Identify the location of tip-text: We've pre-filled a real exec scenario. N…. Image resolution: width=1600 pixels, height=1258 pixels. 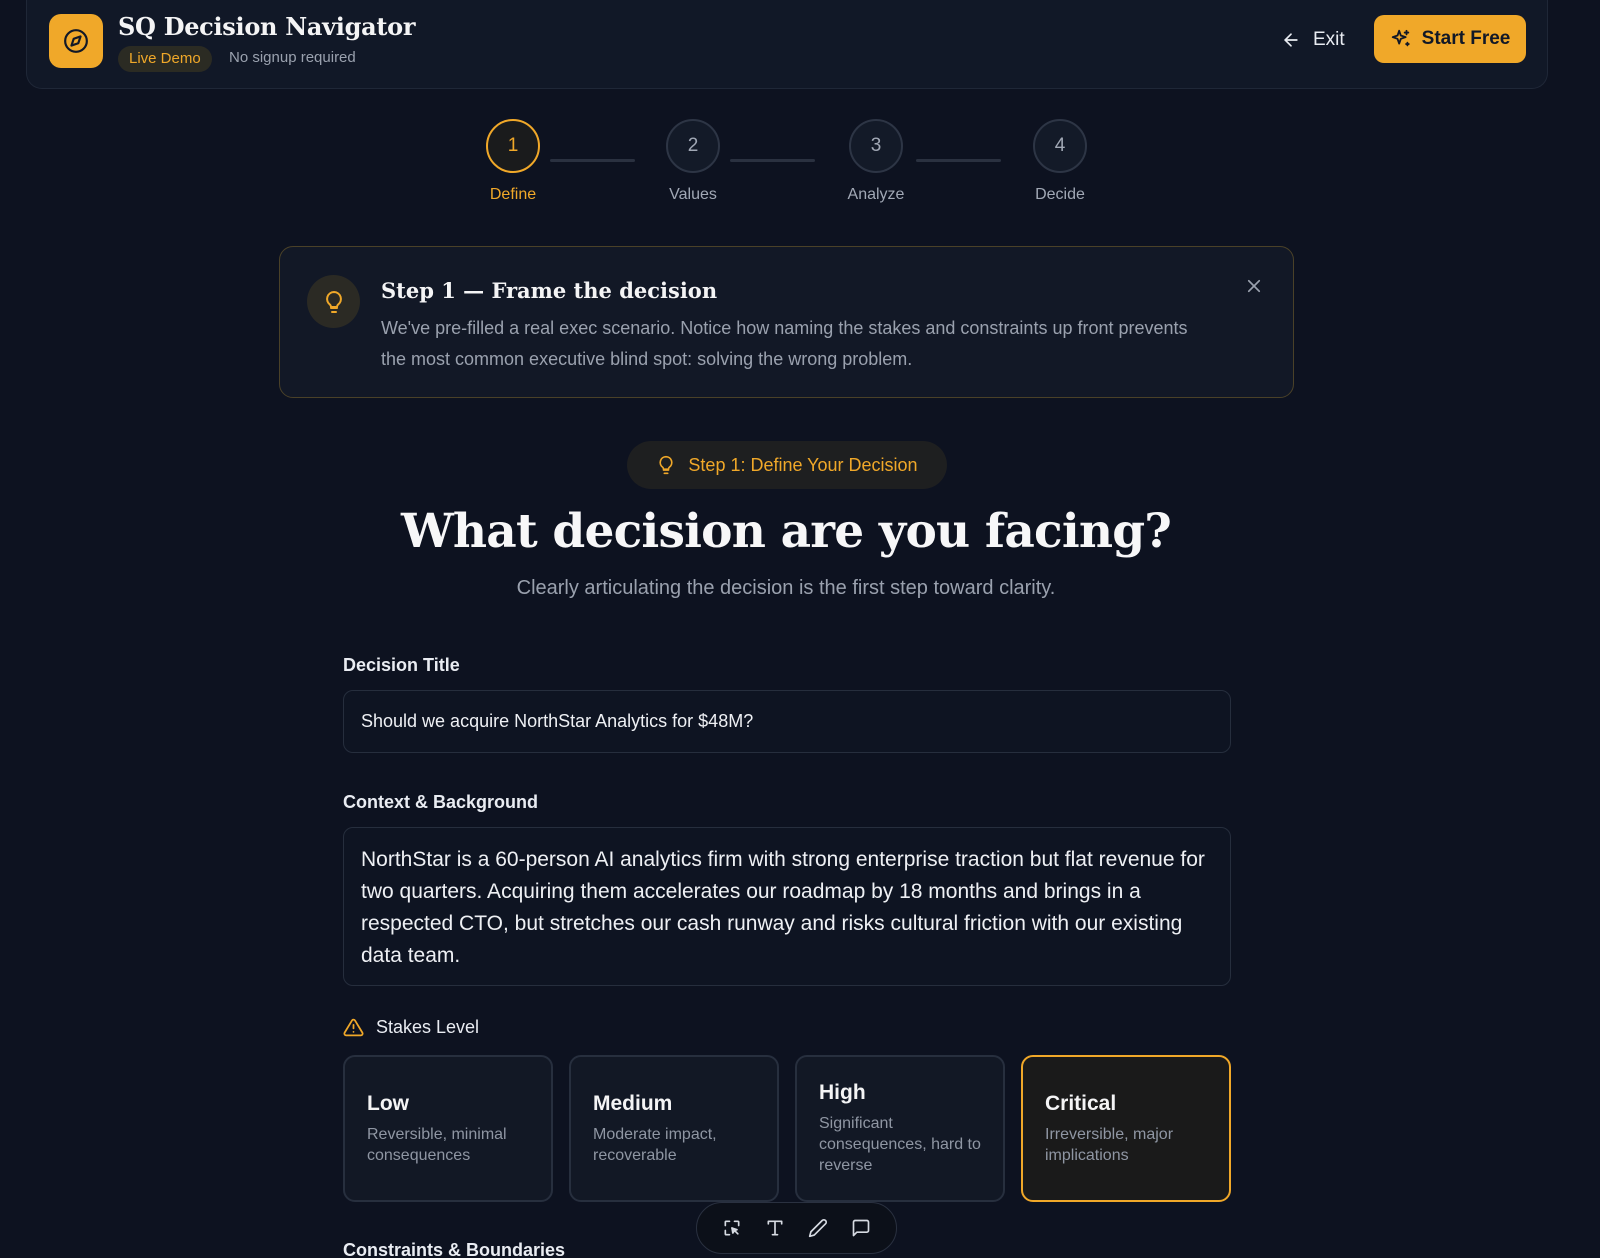
(784, 343).